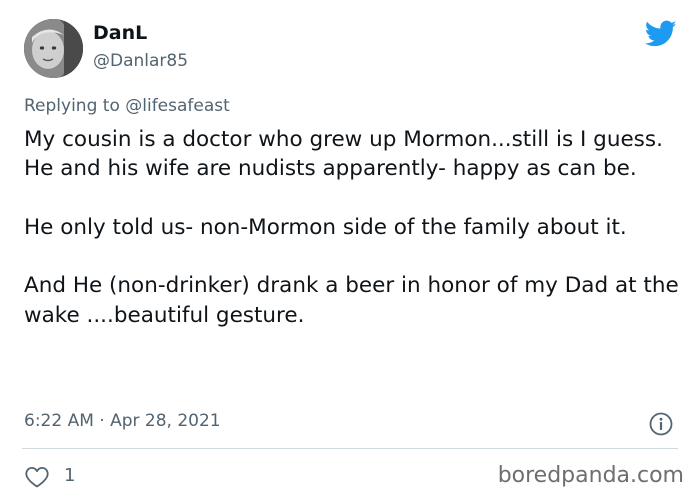 Image resolution: width=700 pixels, height=502 pixels. What do you see at coordinates (70, 475) in the screenshot?
I see `like-count: 1` at bounding box center [70, 475].